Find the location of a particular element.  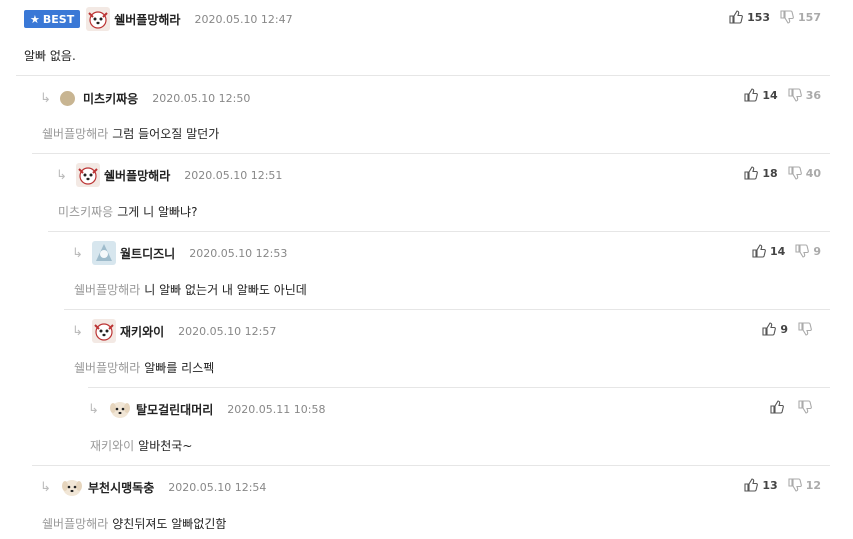

timestamp: 2020.05.10 12:50 is located at coordinates (201, 98).